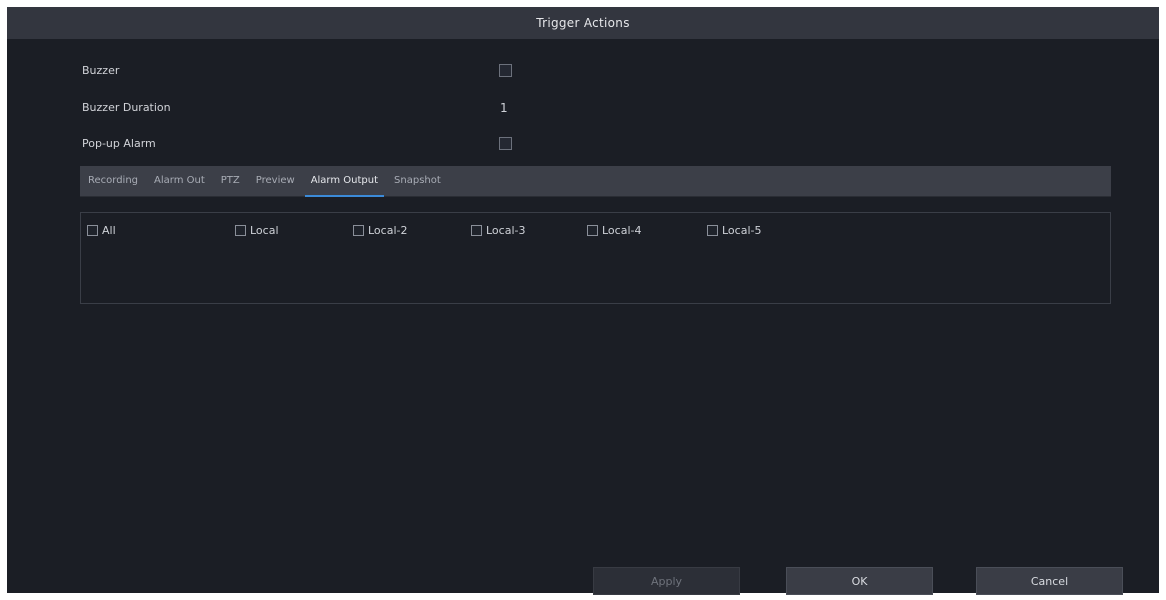  Describe the element at coordinates (240, 230) in the screenshot. I see `option-local-checkbox` at that location.